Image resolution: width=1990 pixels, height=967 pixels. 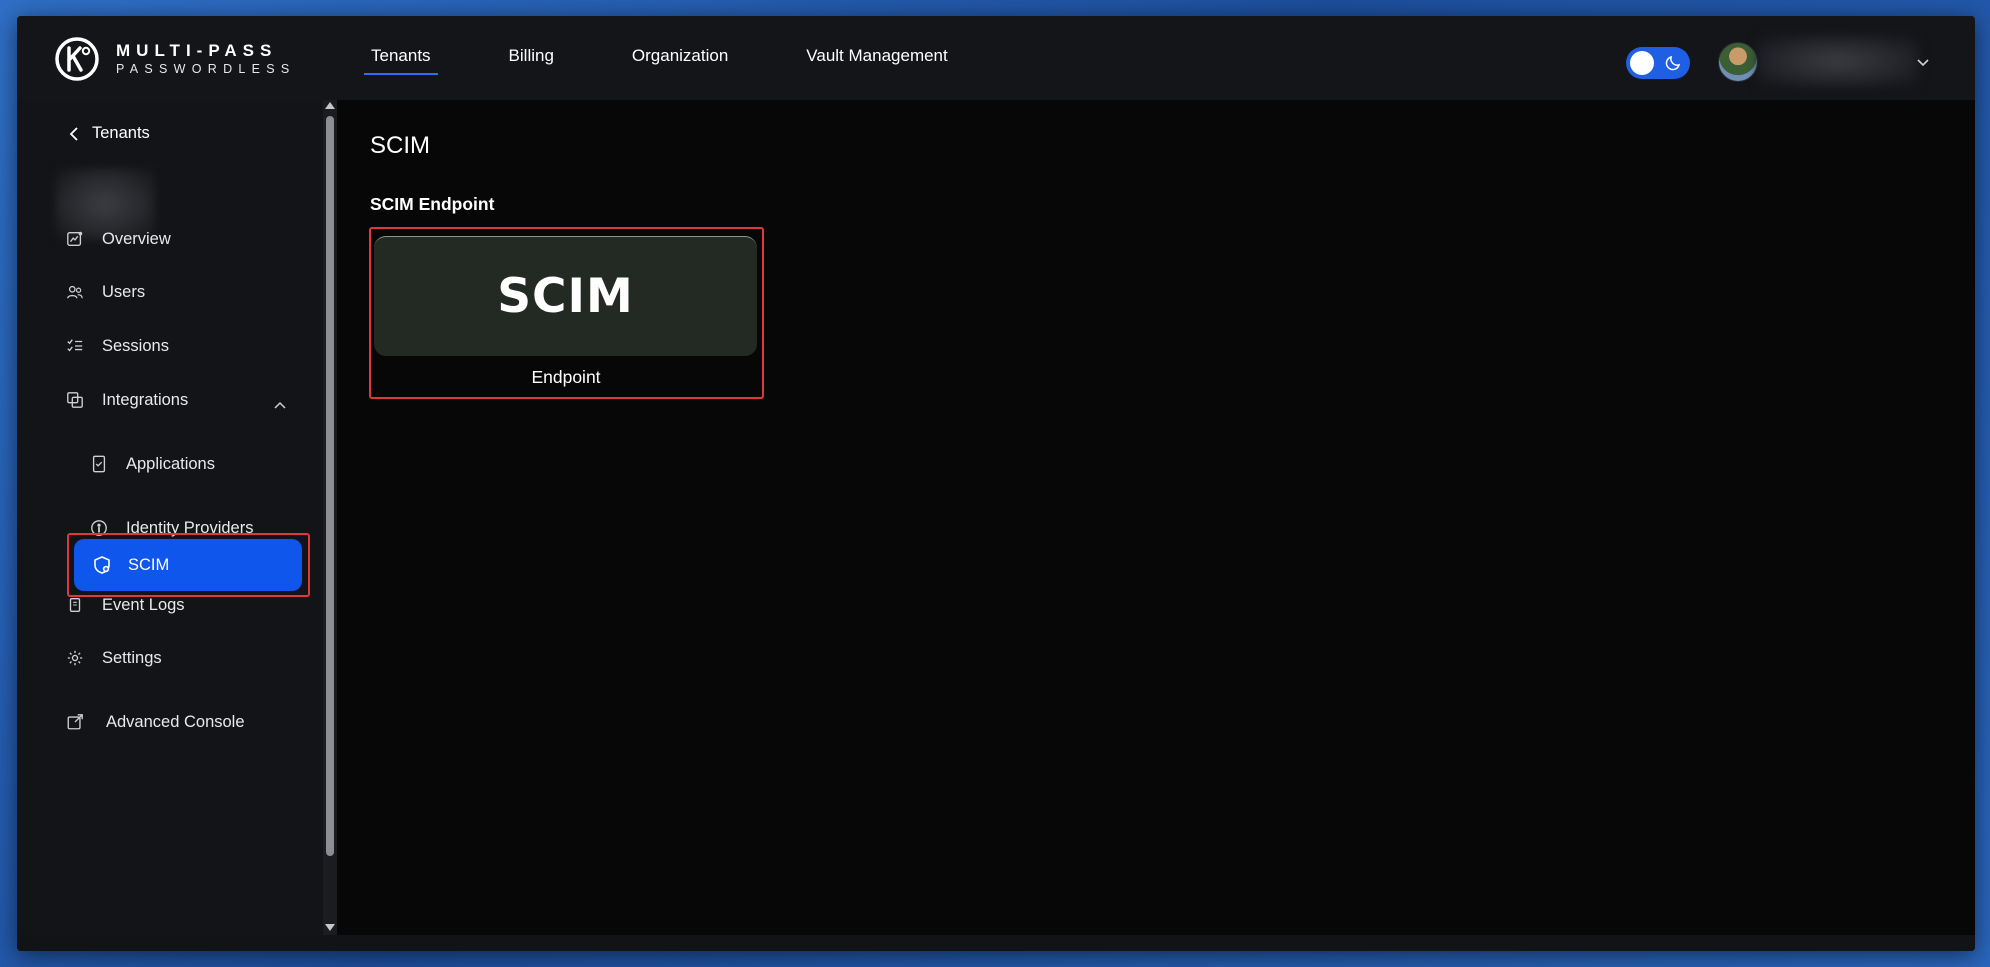 I want to click on scim-card-tile: SCIM, so click(x=565, y=296).